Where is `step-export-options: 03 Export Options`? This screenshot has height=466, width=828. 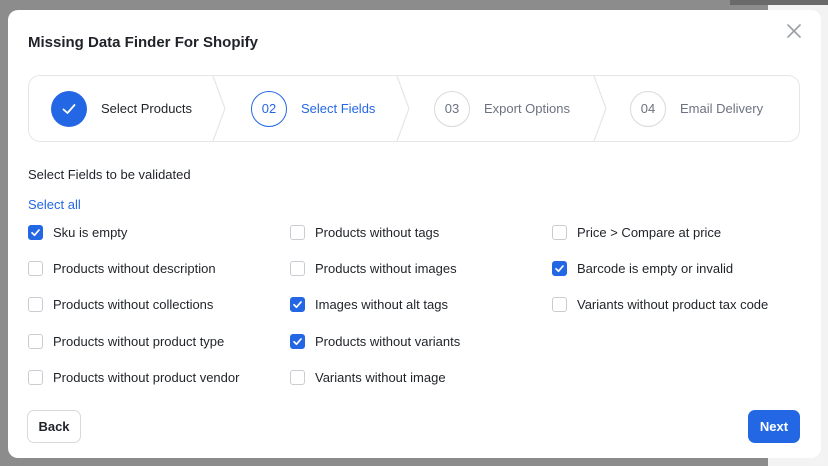 step-export-options: 03 Export Options is located at coordinates (502, 108).